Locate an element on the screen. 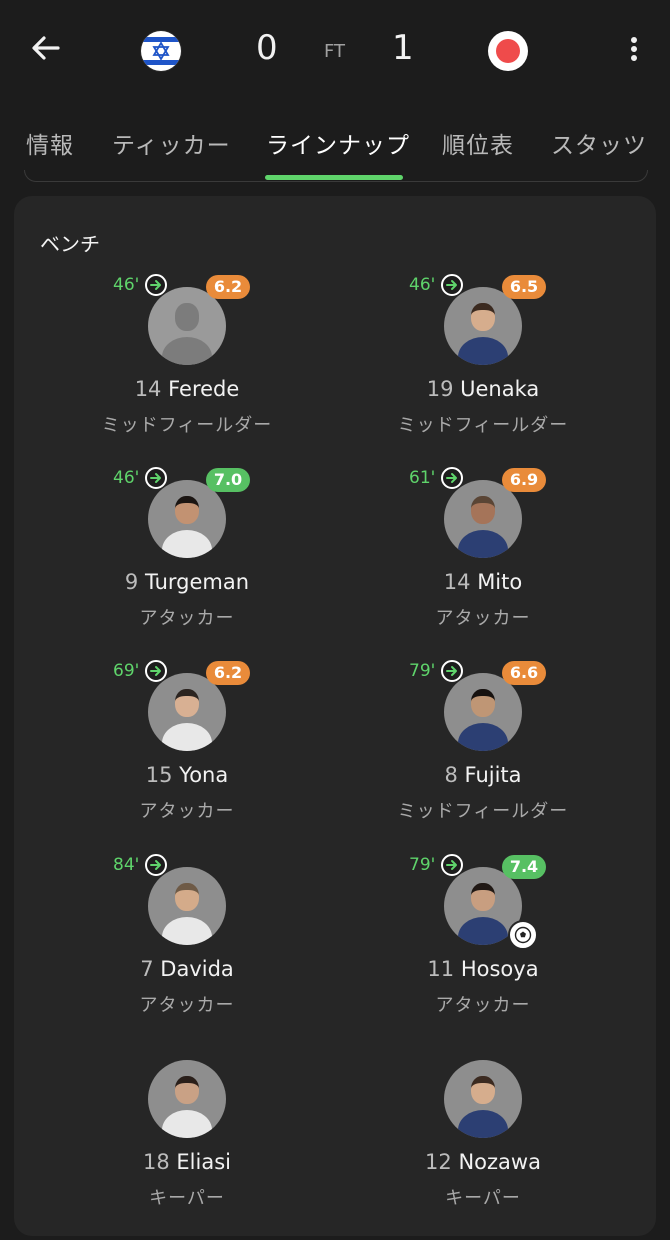  tab-info: 情報 is located at coordinates (50, 143).